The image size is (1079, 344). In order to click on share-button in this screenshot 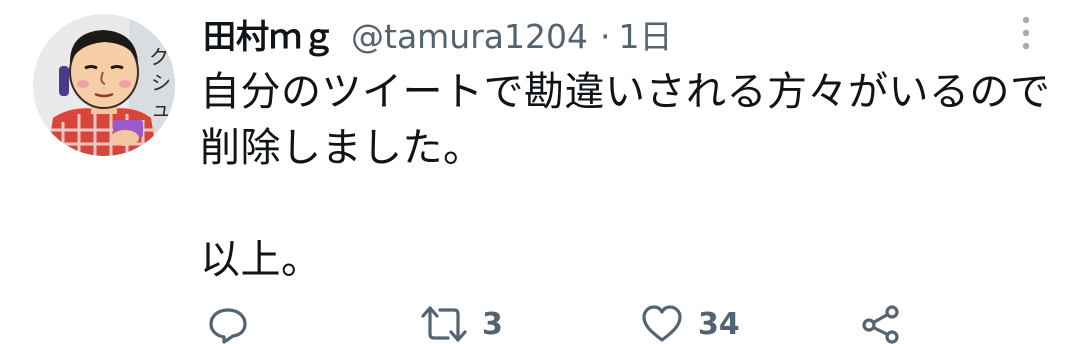, I will do `click(881, 324)`.